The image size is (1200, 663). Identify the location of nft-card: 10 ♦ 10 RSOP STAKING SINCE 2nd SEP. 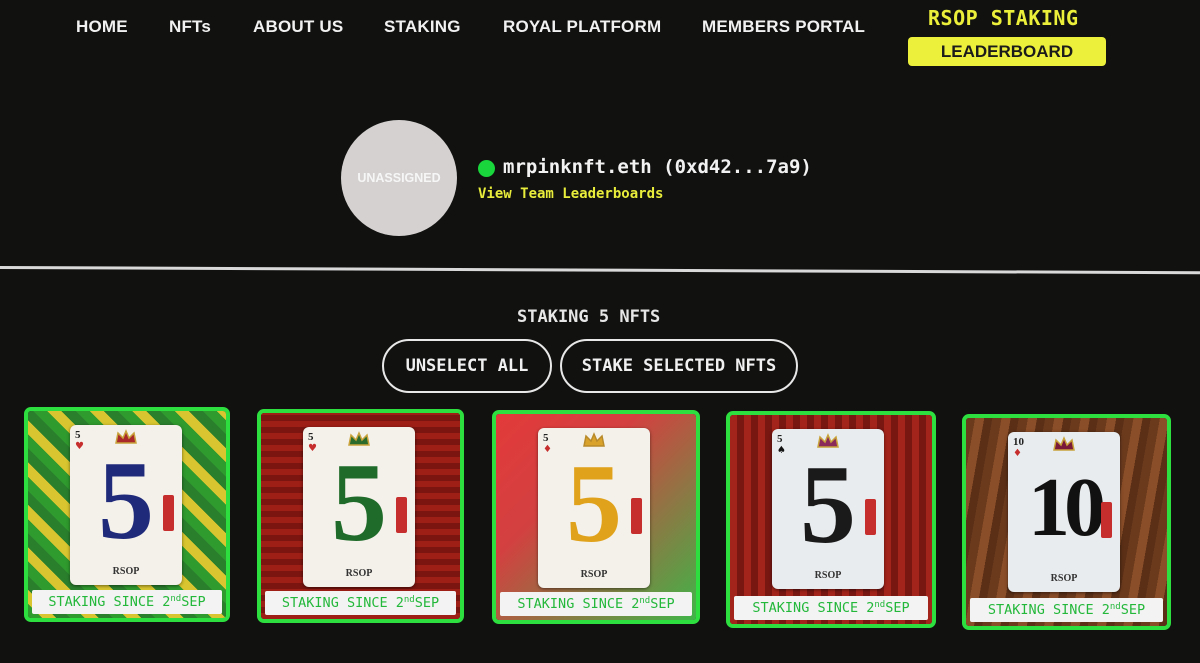
(1066, 522).